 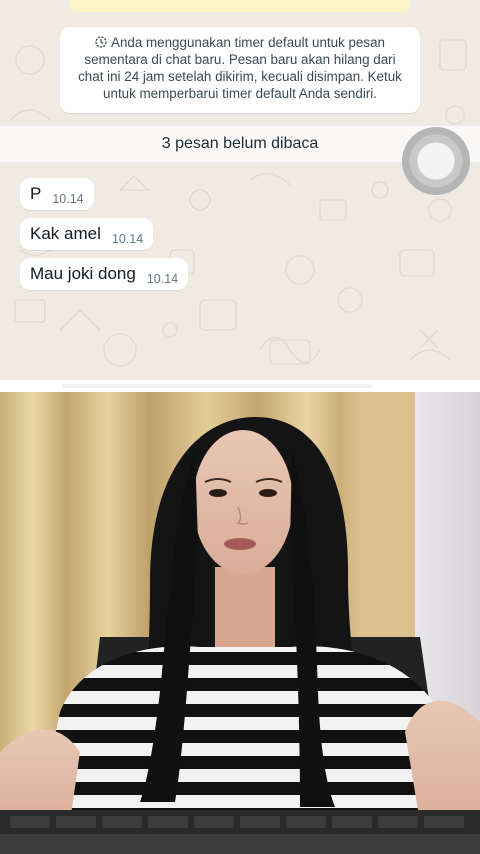 I want to click on scroll-down-icon, so click(x=436, y=161).